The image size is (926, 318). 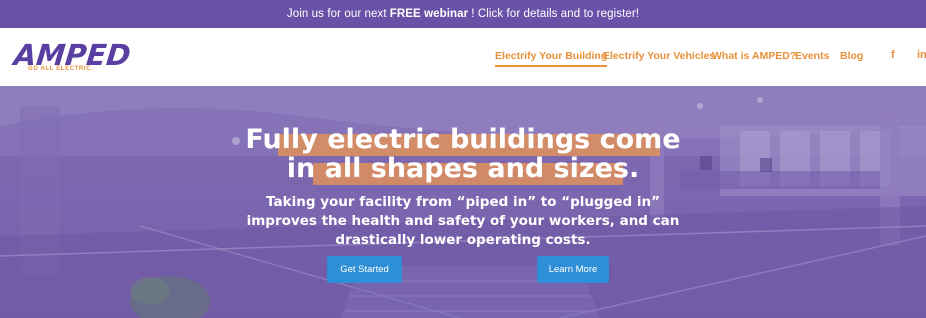 What do you see at coordinates (551, 58) in the screenshot?
I see `nav-electrify-building: Electrify Your Building` at bounding box center [551, 58].